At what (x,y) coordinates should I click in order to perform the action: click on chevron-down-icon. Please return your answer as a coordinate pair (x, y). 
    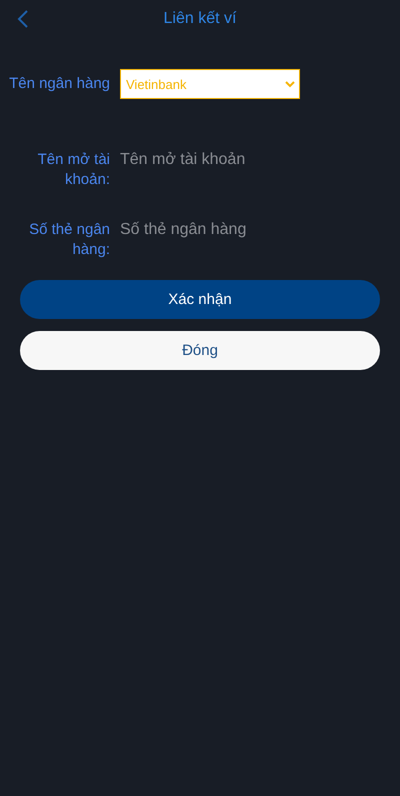
    Looking at the image, I should click on (290, 84).